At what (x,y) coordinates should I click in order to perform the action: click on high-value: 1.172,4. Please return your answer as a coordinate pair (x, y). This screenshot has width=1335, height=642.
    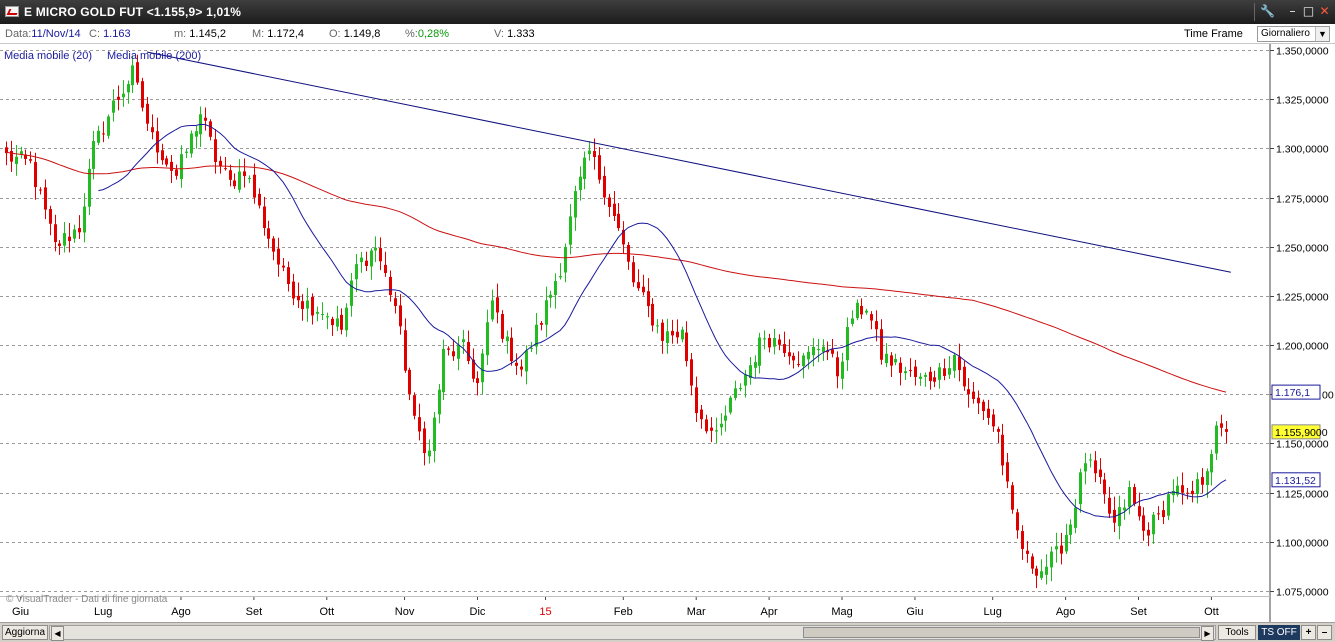
    Looking at the image, I should click on (285, 34).